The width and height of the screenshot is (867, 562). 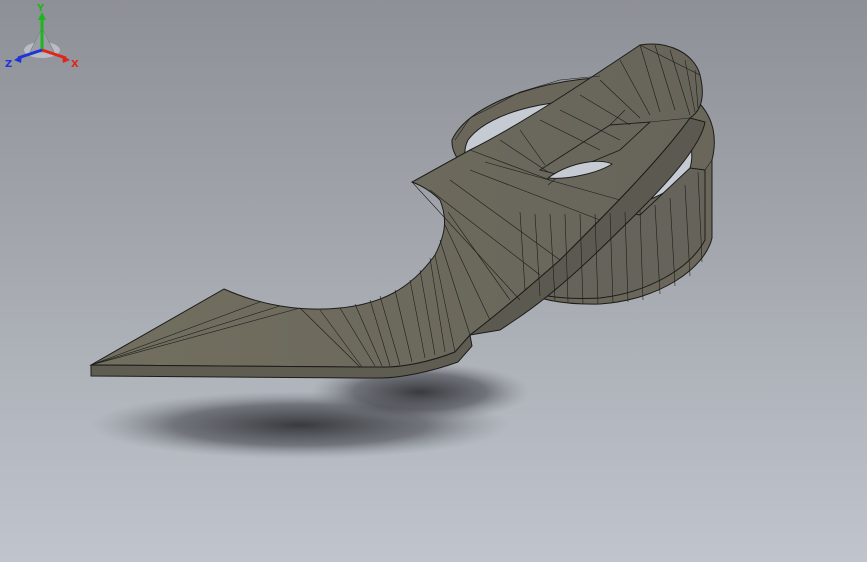 What do you see at coordinates (66, 59) in the screenshot?
I see `x-arrow-icon` at bounding box center [66, 59].